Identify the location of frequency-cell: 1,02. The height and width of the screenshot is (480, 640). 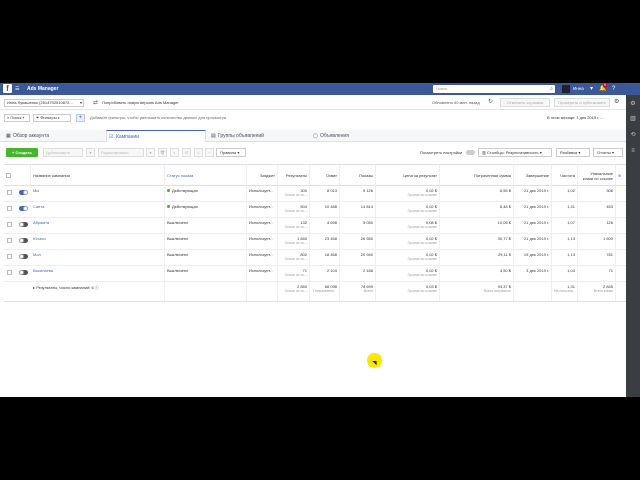
(565, 193).